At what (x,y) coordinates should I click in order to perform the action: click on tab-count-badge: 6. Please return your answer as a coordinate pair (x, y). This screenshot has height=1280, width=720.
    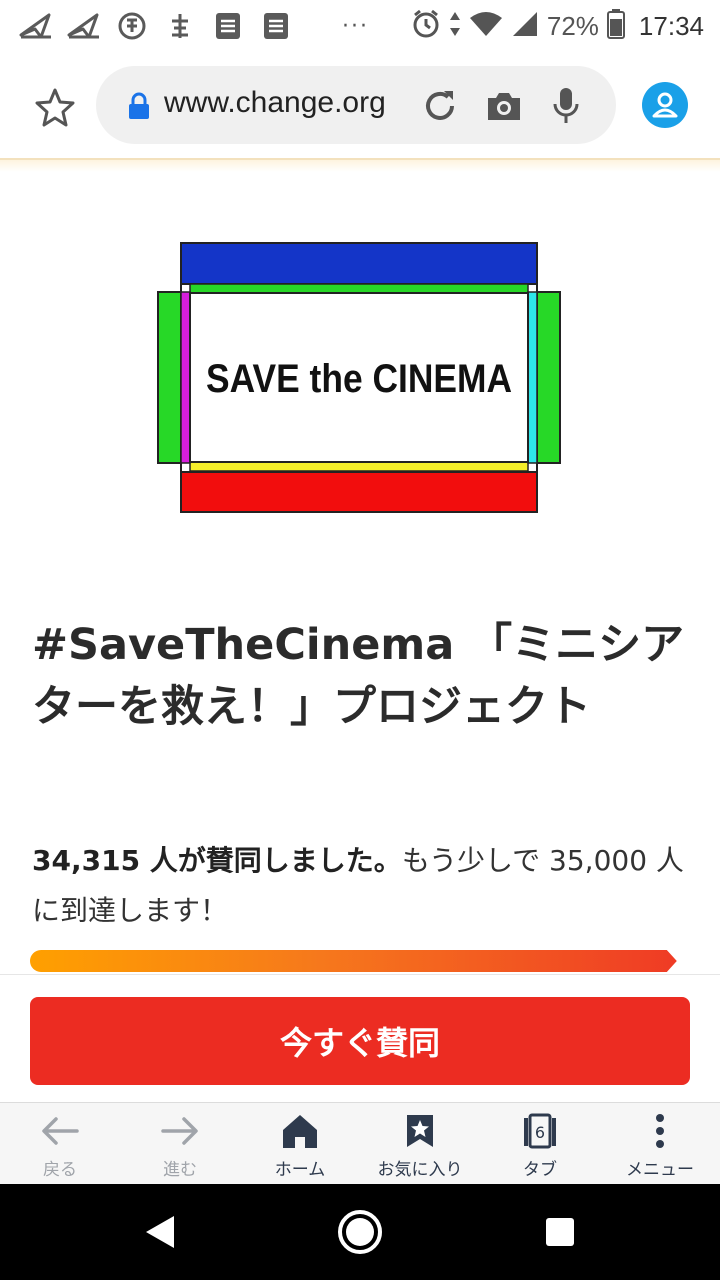
    Looking at the image, I should click on (540, 1132).